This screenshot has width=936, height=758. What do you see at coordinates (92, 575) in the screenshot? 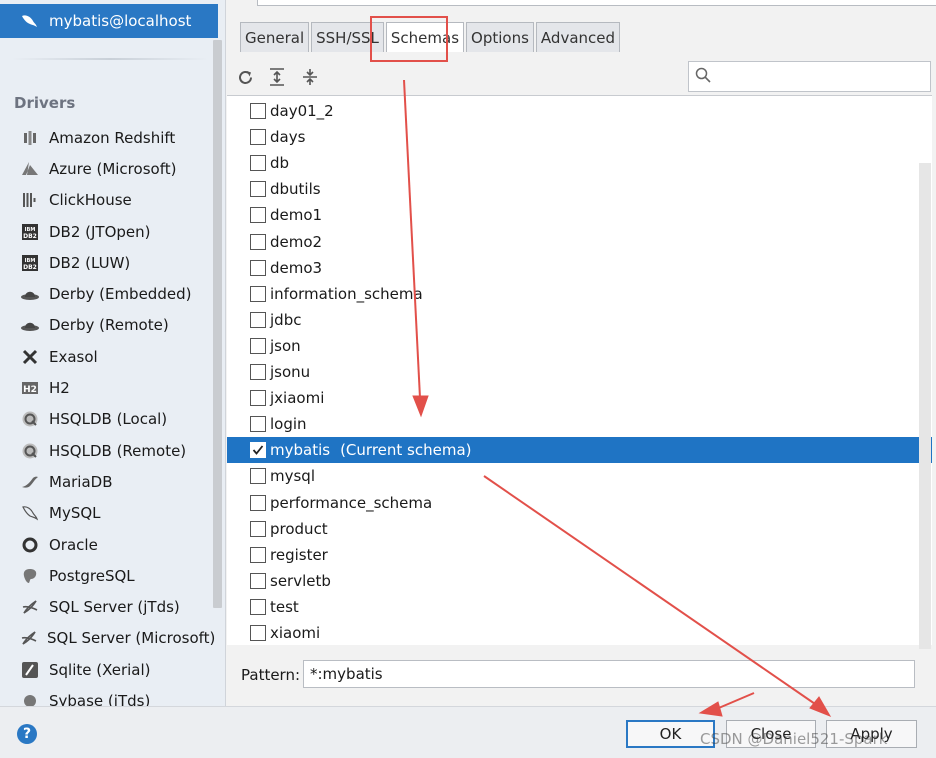
I see `driver-label: PostgreSQL` at bounding box center [92, 575].